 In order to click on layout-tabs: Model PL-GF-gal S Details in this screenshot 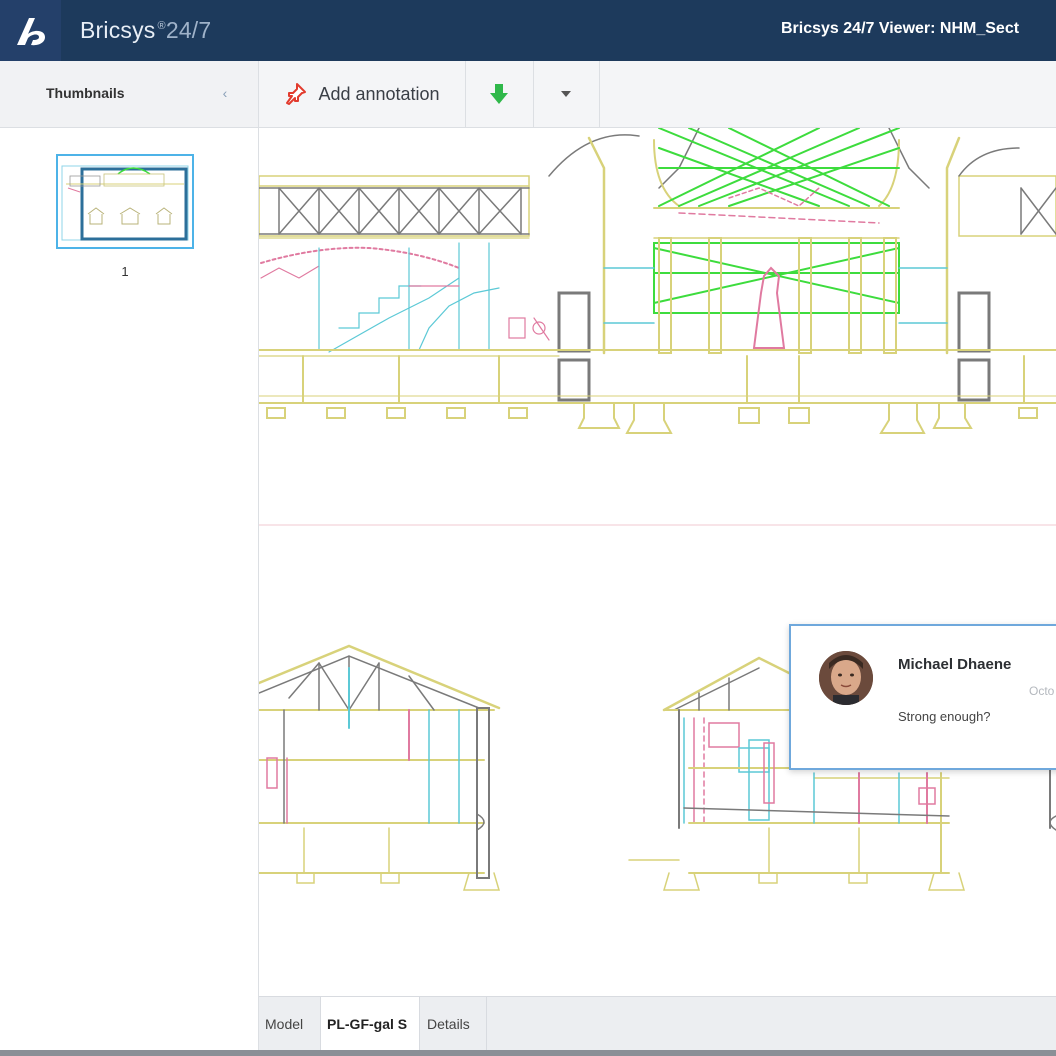, I will do `click(657, 1023)`.